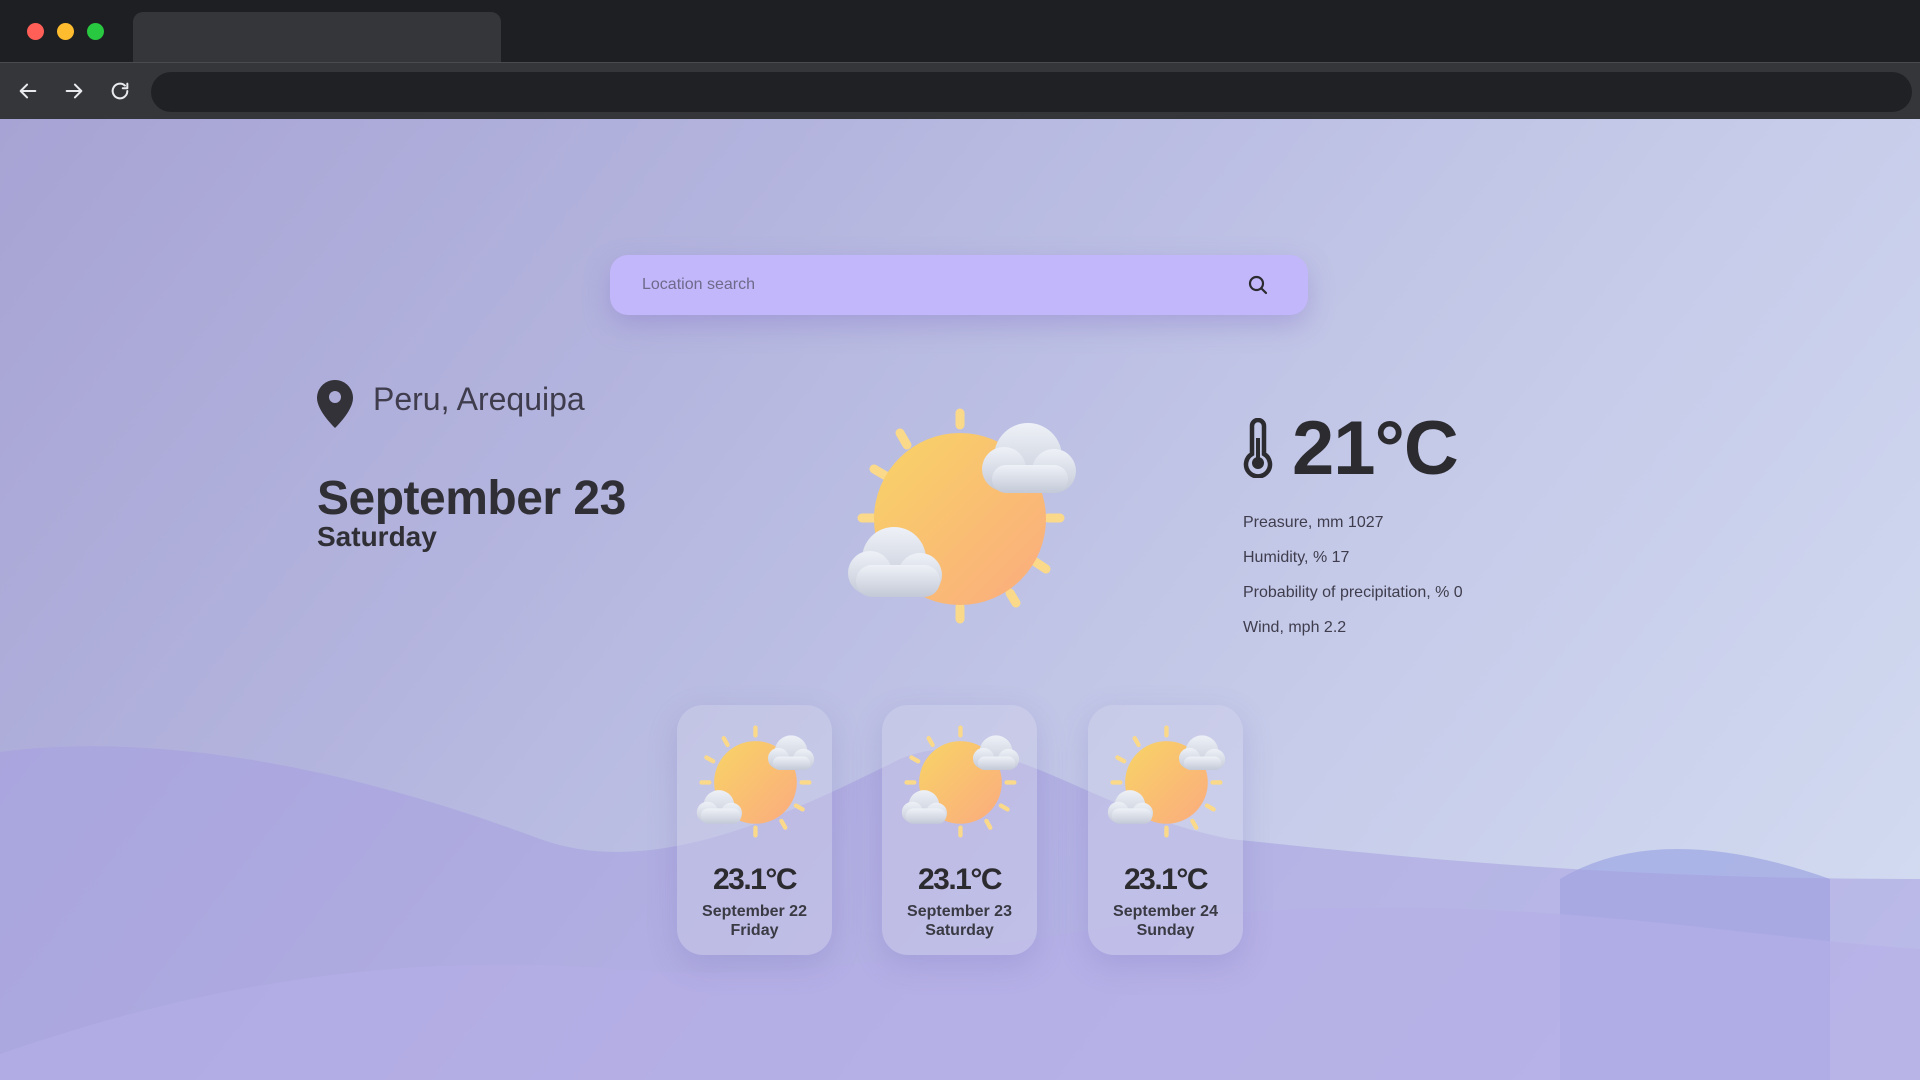 This screenshot has width=1920, height=1080. I want to click on location-search-input, so click(932, 285).